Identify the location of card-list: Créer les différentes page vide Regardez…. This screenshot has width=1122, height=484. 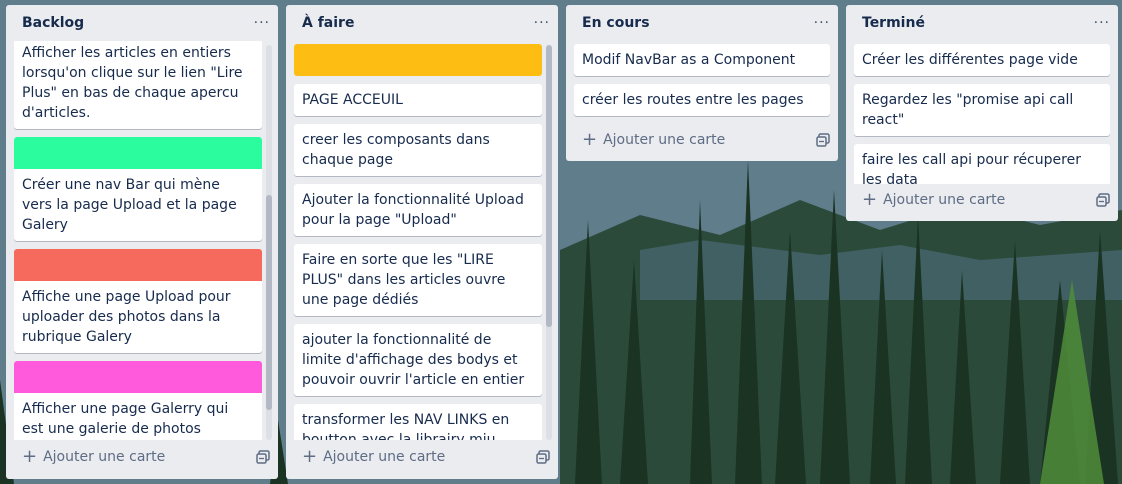
(982, 114).